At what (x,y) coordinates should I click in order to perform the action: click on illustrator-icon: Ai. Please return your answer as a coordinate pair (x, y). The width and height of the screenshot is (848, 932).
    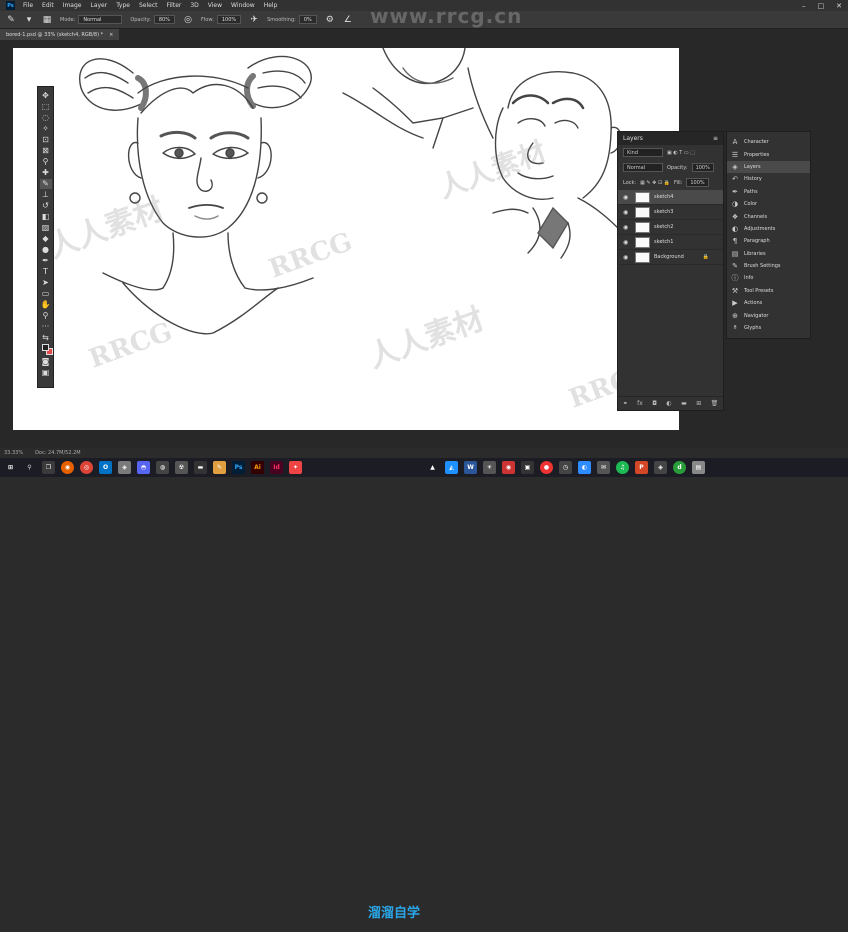
    Looking at the image, I should click on (257, 467).